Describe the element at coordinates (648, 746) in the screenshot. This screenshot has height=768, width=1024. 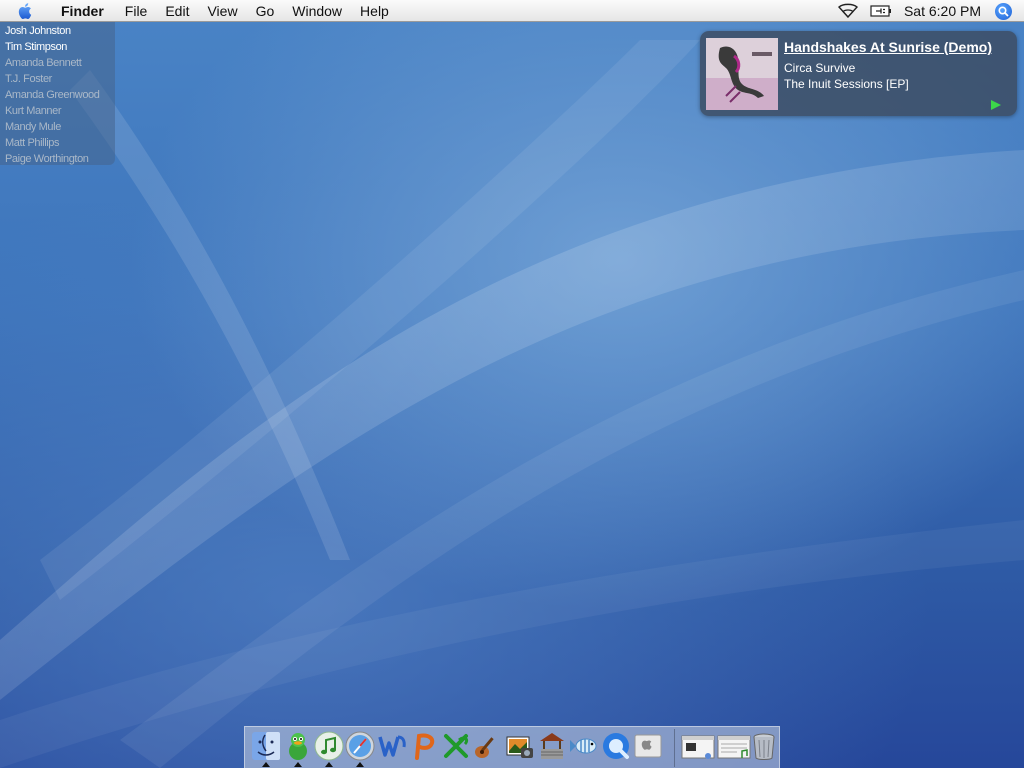
I see `apple-system-icon` at that location.